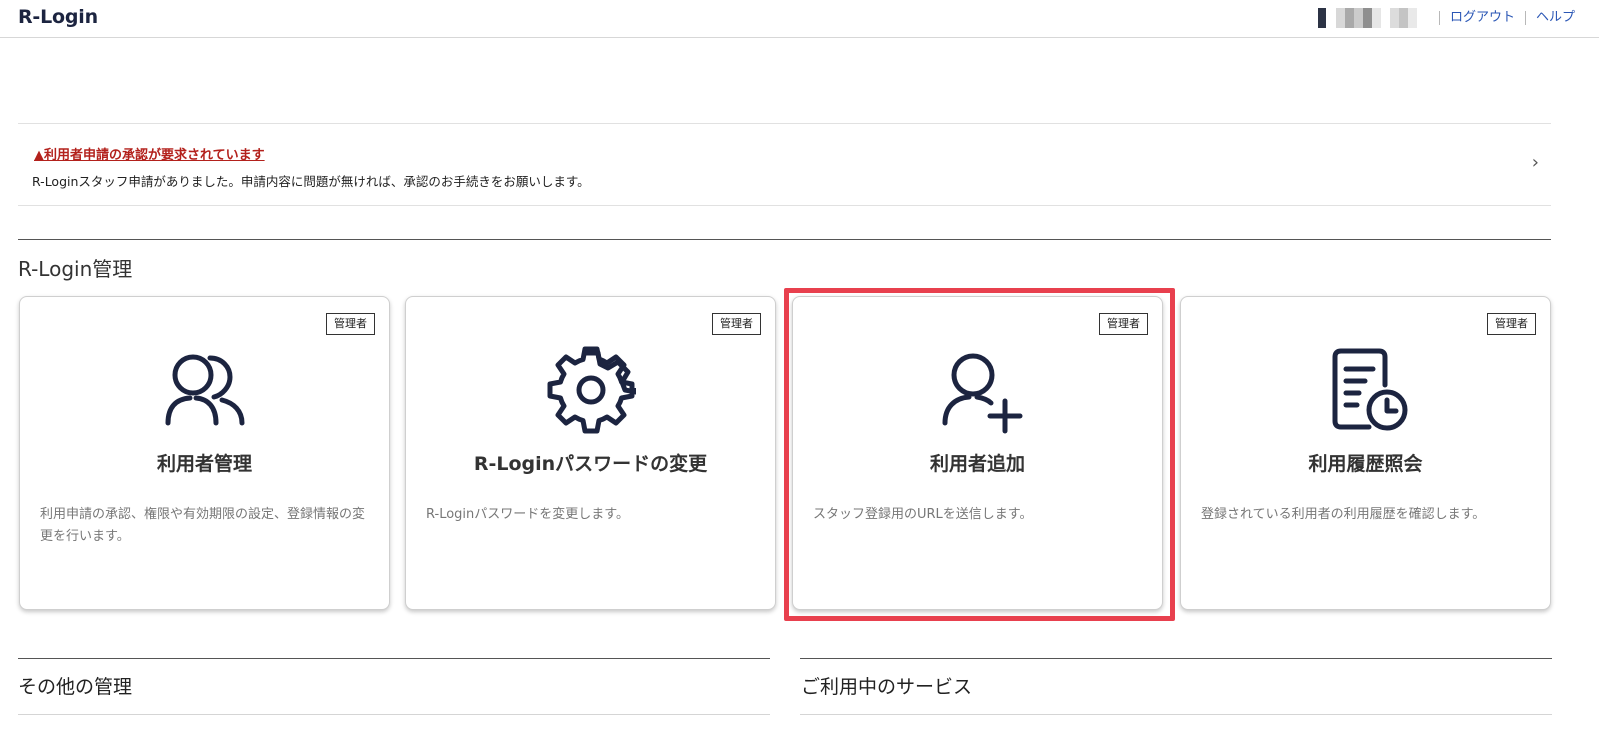 The image size is (1599, 733). I want to click on card-title: R-Loginパスワードの変更, so click(590, 464).